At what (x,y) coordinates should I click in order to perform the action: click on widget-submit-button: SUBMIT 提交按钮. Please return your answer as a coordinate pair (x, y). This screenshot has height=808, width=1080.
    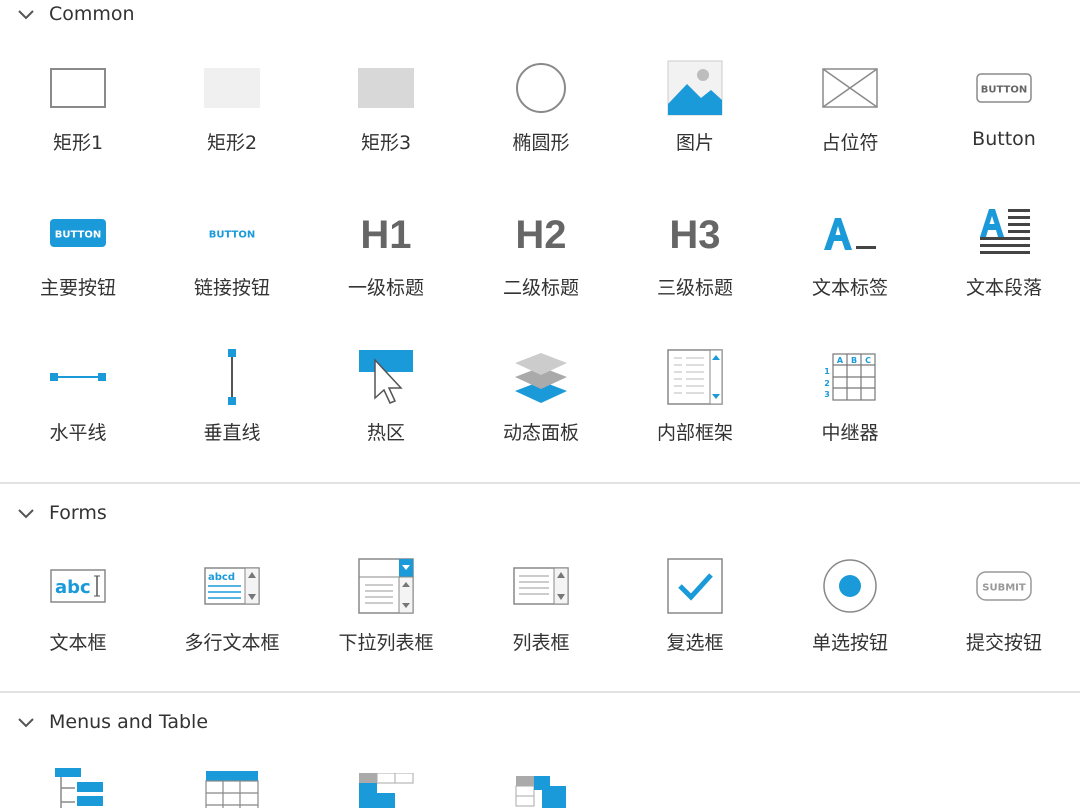
    Looking at the image, I should click on (1004, 616).